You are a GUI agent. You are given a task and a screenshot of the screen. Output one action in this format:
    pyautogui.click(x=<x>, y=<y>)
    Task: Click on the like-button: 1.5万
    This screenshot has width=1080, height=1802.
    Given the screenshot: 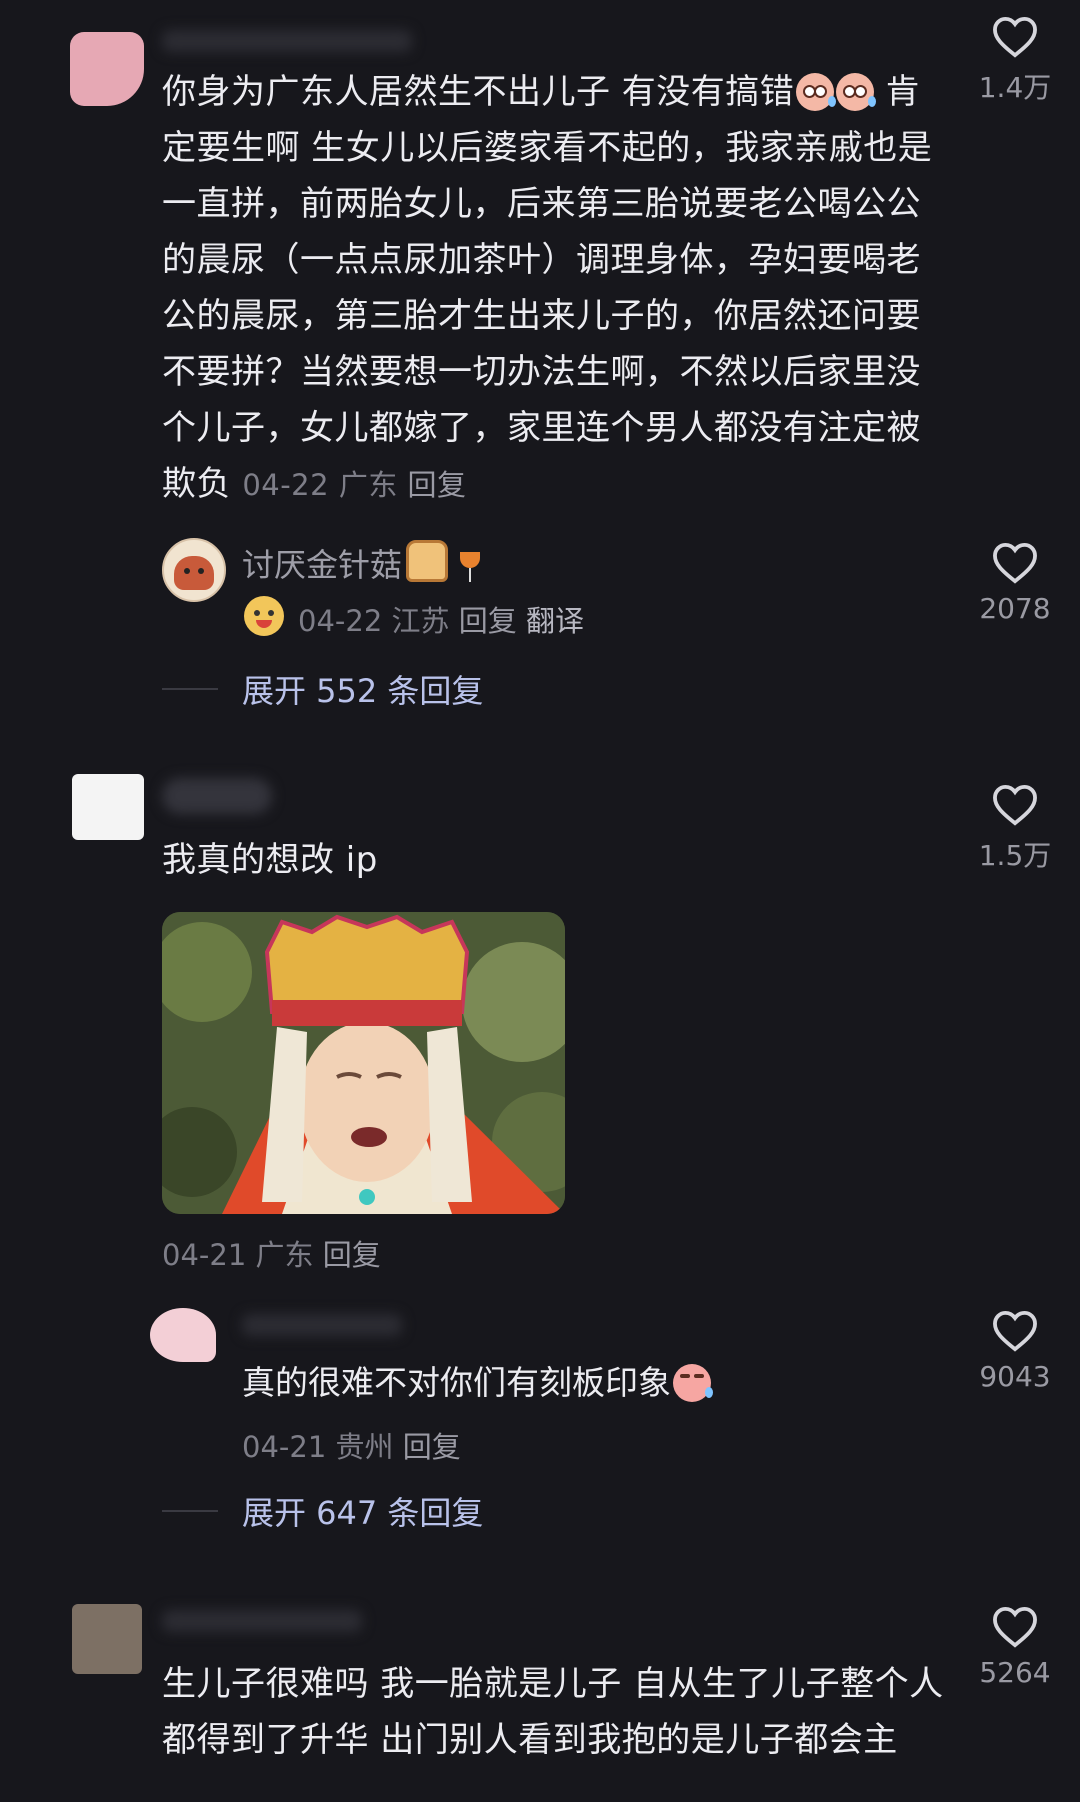 What is the action you would take?
    pyautogui.click(x=1015, y=829)
    